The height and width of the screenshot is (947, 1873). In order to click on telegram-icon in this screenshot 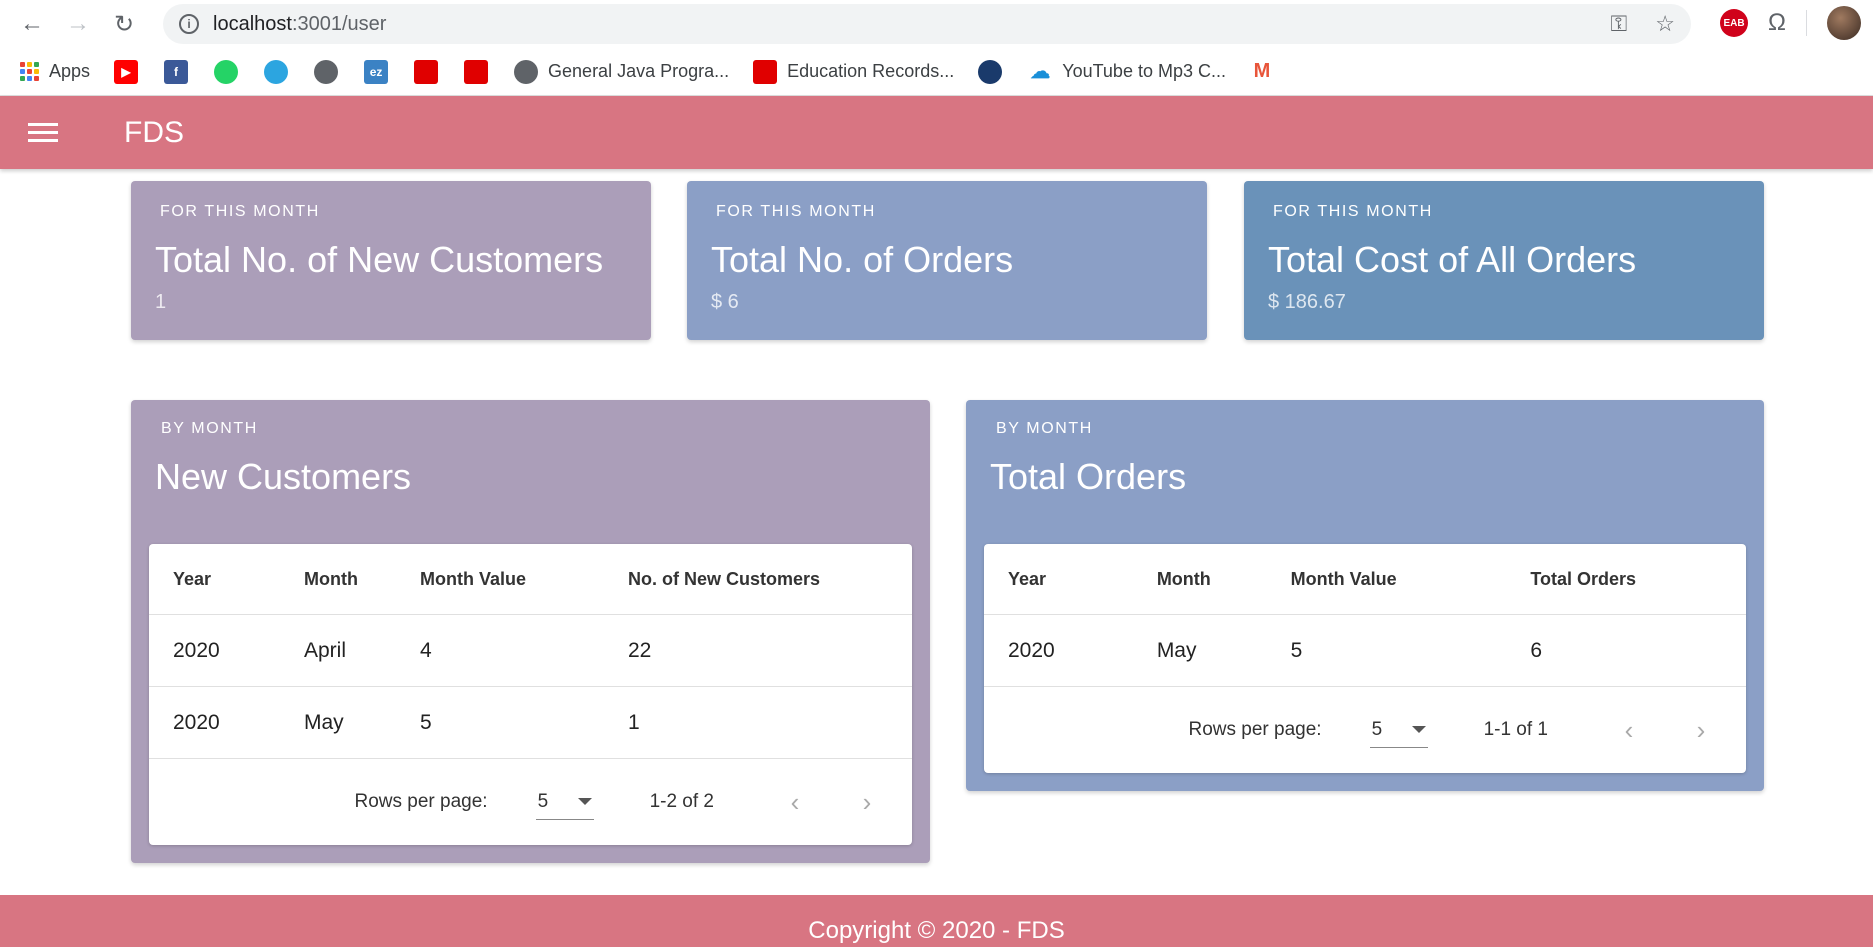, I will do `click(276, 71)`.